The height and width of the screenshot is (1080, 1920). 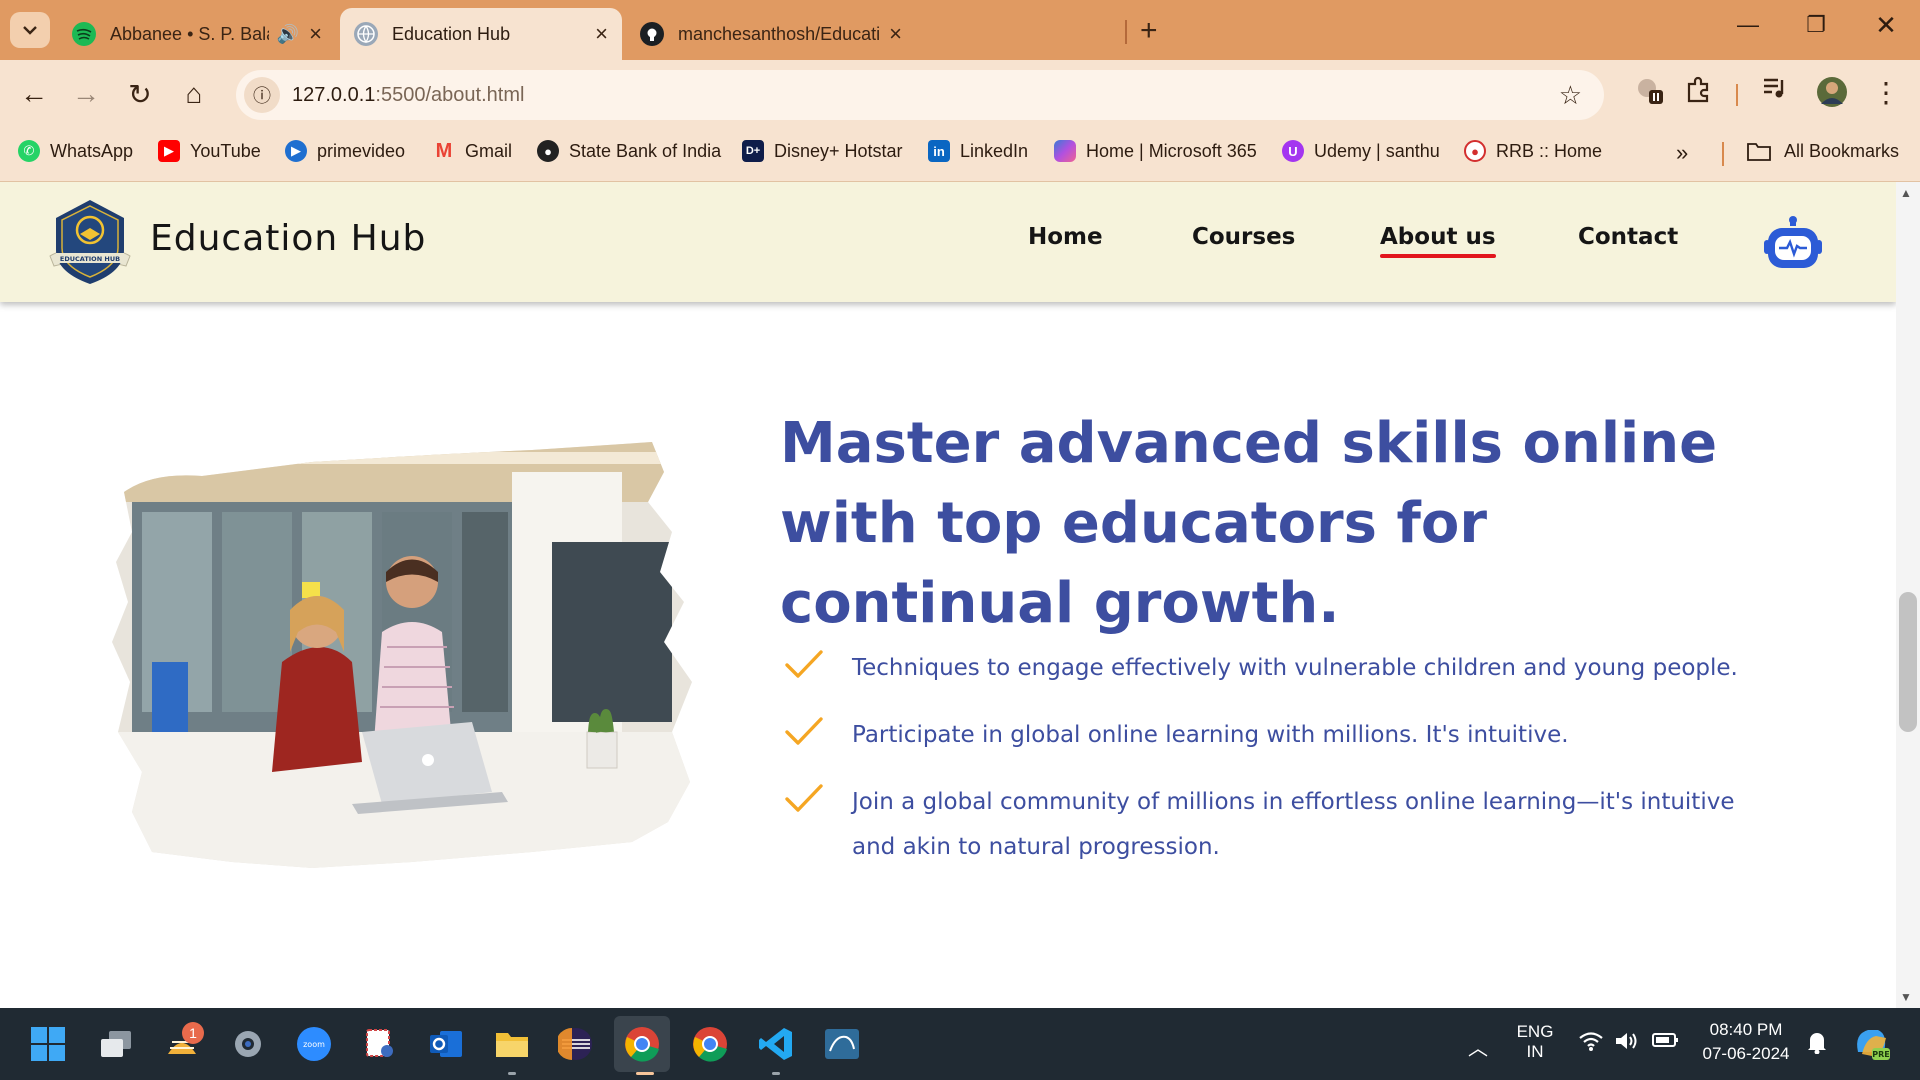 I want to click on tab-search-button, so click(x=30, y=30).